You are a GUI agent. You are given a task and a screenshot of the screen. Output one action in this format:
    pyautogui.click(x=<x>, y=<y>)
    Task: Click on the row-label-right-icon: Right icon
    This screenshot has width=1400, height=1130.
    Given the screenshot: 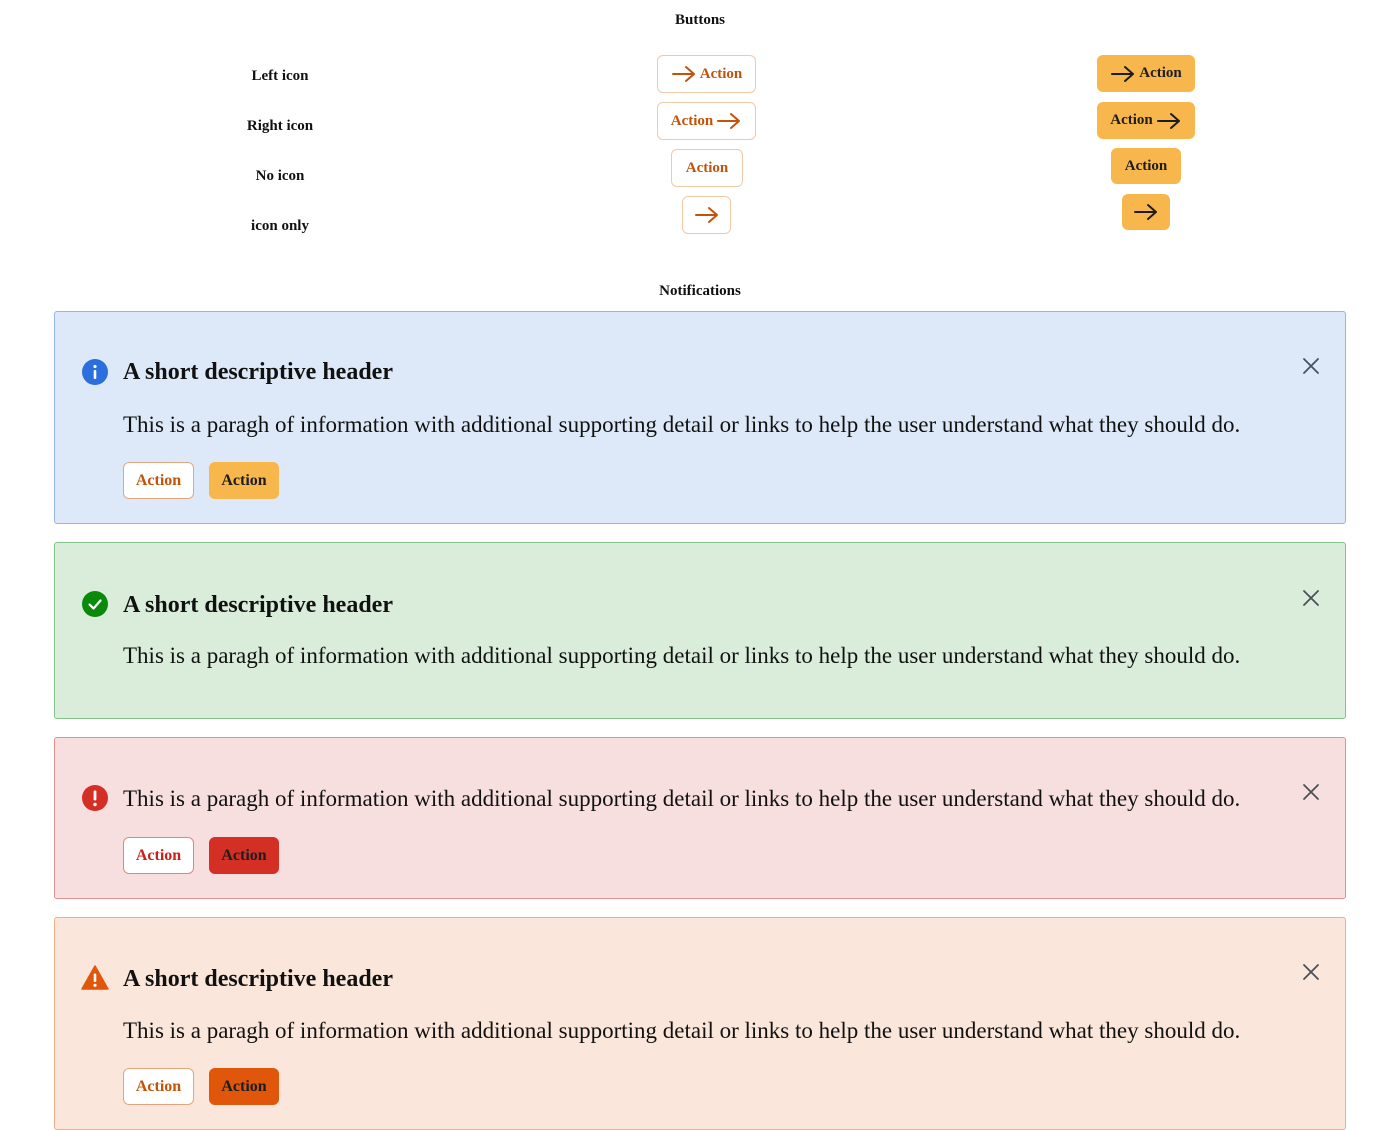 What is the action you would take?
    pyautogui.click(x=280, y=126)
    